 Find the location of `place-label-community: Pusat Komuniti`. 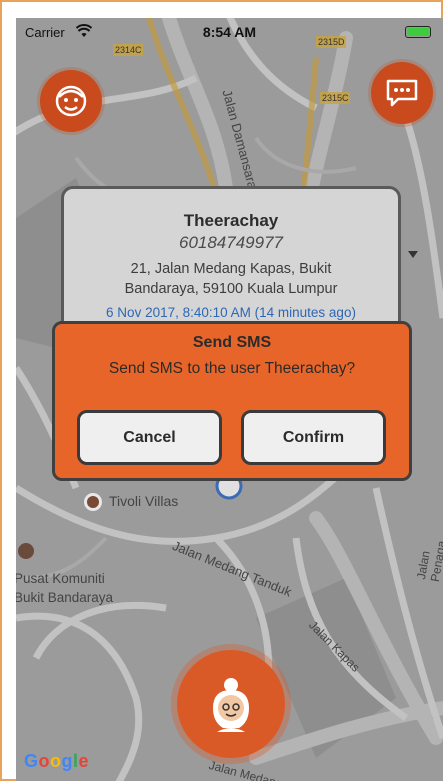

place-label-community: Pusat Komuniti is located at coordinates (60, 578).